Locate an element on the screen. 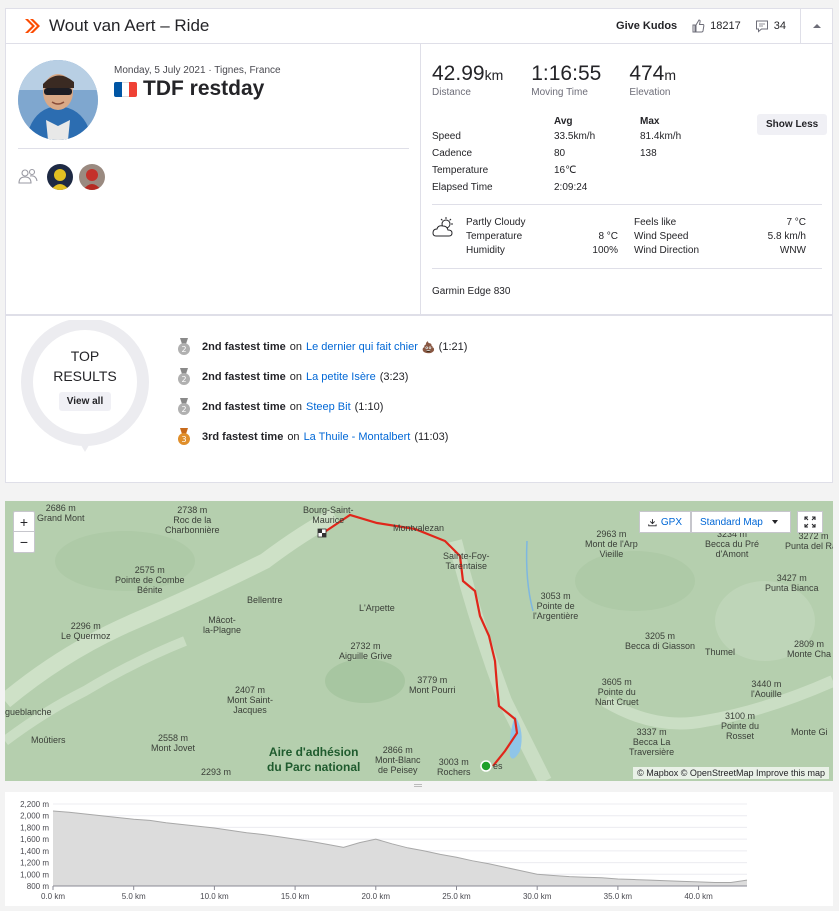  activity-title-text: TDF restday is located at coordinates (204, 88).